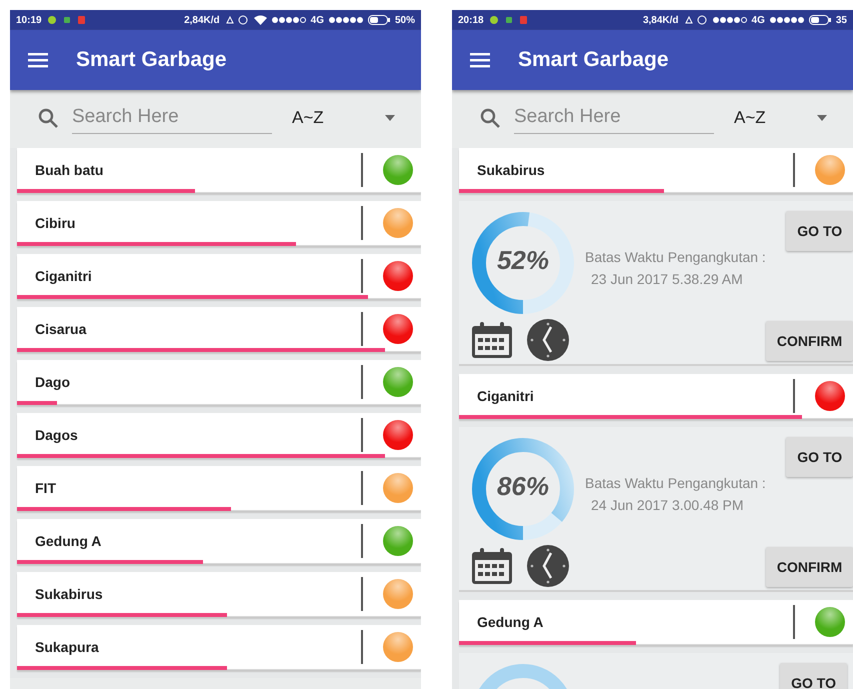 The height and width of the screenshot is (689, 853). Describe the element at coordinates (841, 20) in the screenshot. I see `battery-percentage: 35` at that location.